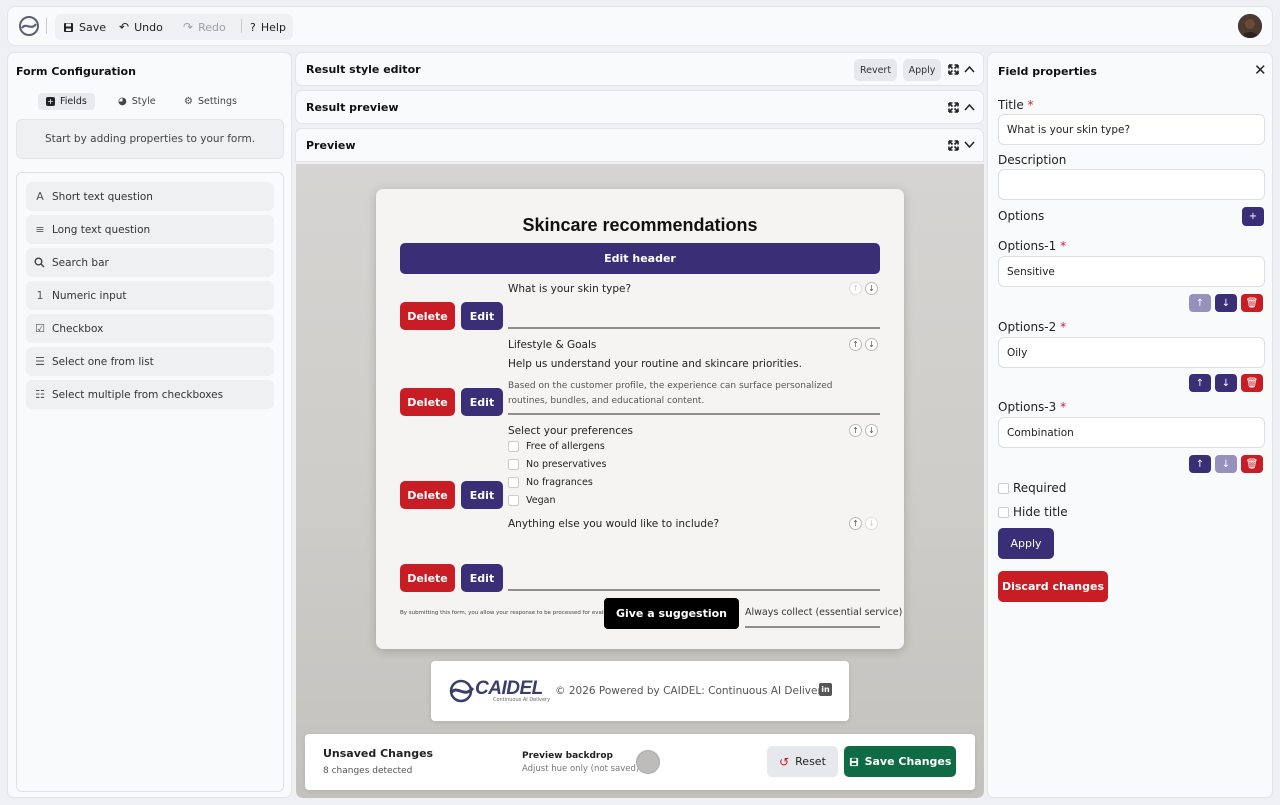  I want to click on discard-changes-button: Discard changes, so click(1053, 586).